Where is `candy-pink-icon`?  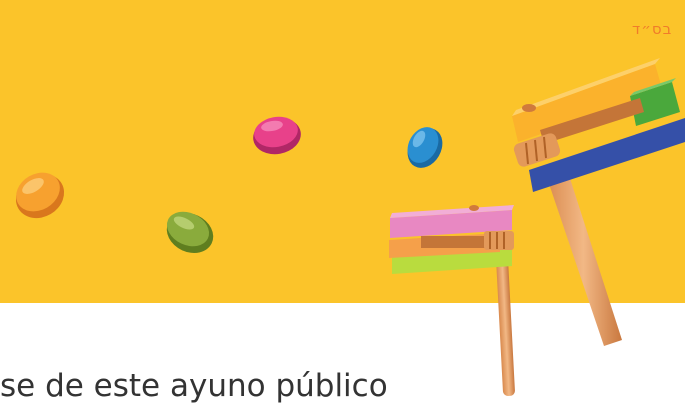
candy-pink-icon is located at coordinates (277, 135).